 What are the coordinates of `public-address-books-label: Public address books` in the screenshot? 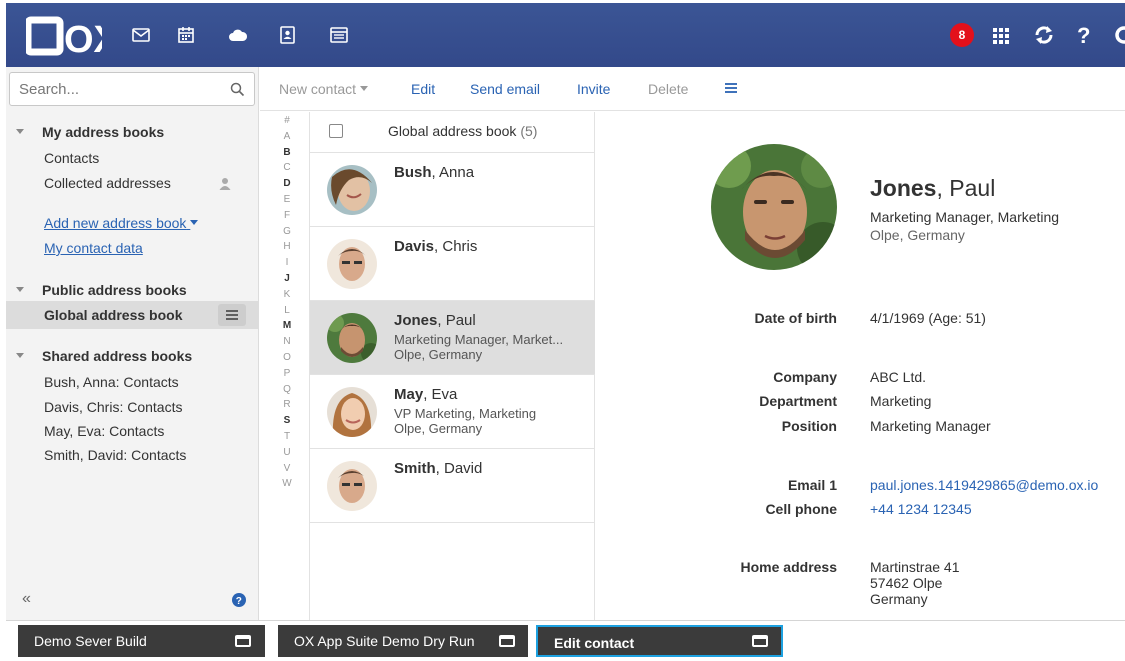 It's located at (114, 290).